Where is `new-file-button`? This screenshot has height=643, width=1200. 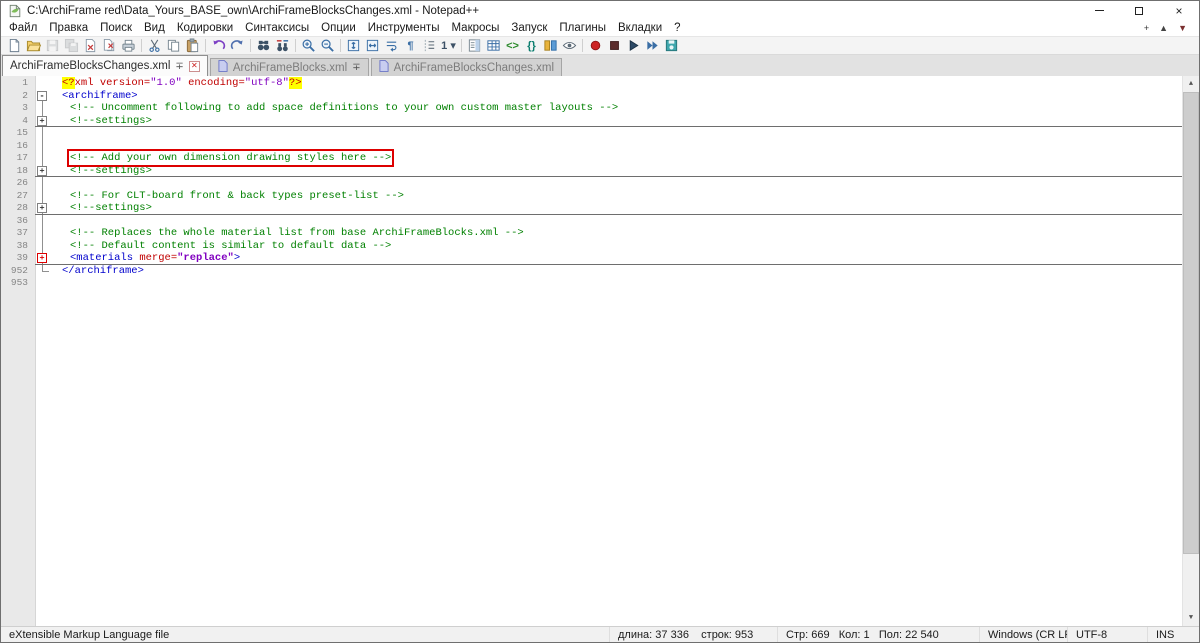
new-file-button is located at coordinates (14, 45).